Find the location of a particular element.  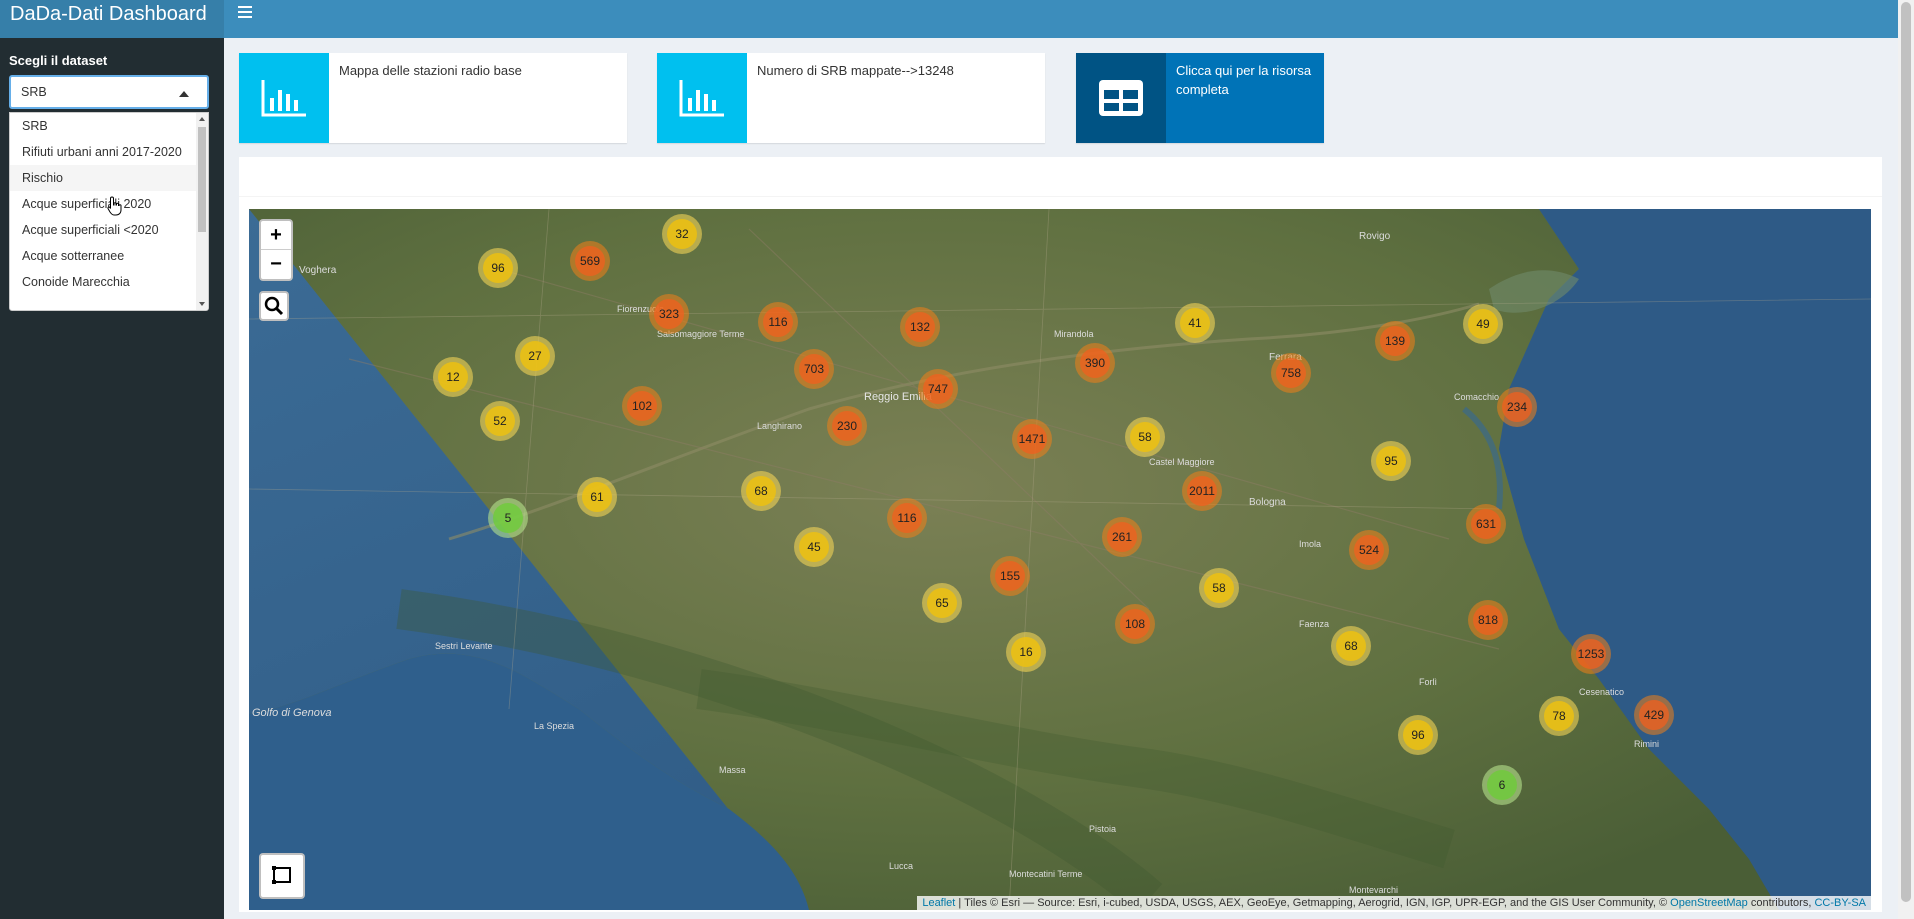

marker-cluster: 524 is located at coordinates (1369, 550).